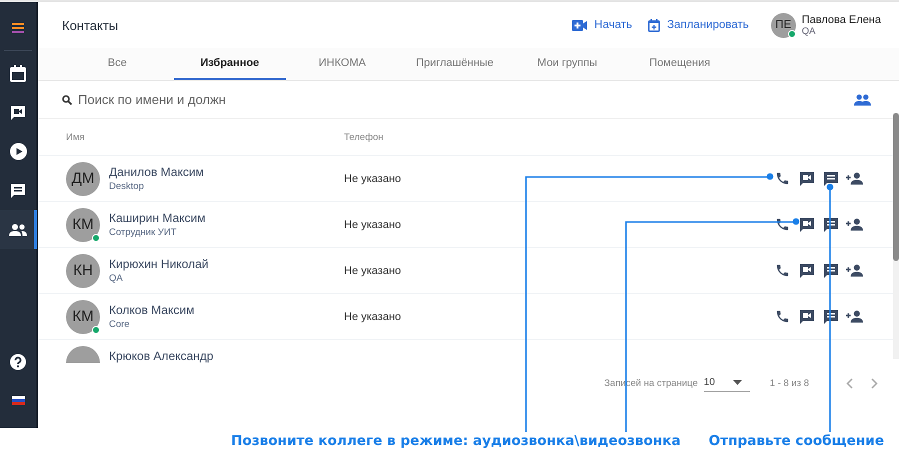 This screenshot has width=899, height=458. I want to click on groups-button, so click(862, 100).